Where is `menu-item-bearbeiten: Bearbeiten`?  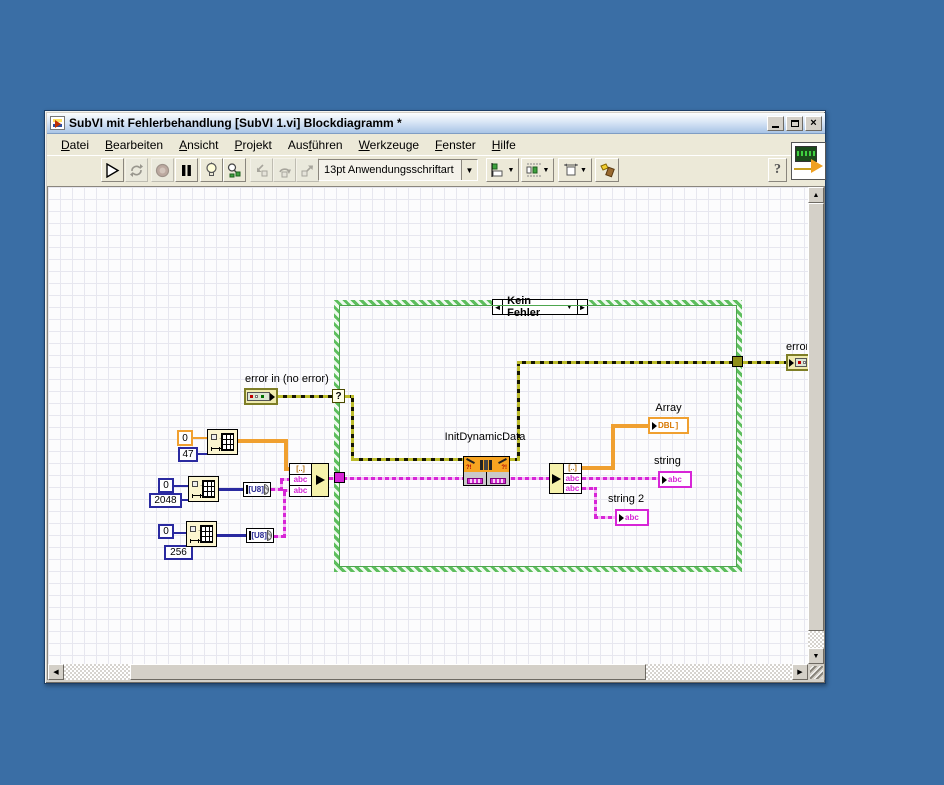
menu-item-bearbeiten: Bearbeiten is located at coordinates (134, 145).